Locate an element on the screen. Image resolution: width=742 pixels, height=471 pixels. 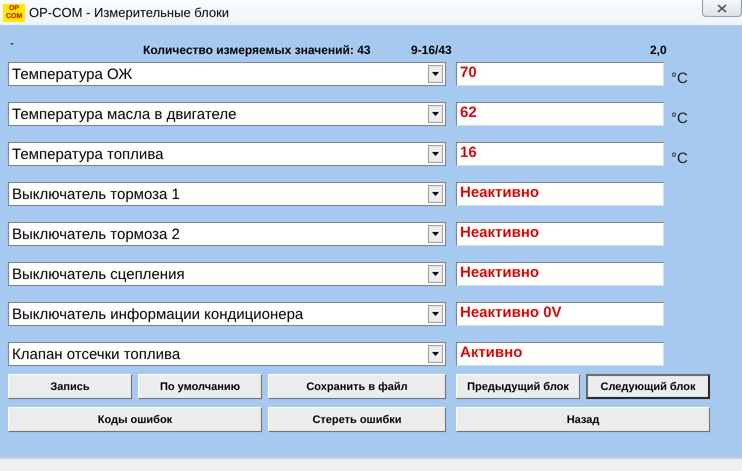
window-title: OP-COM - Измерительные блоки is located at coordinates (129, 12).